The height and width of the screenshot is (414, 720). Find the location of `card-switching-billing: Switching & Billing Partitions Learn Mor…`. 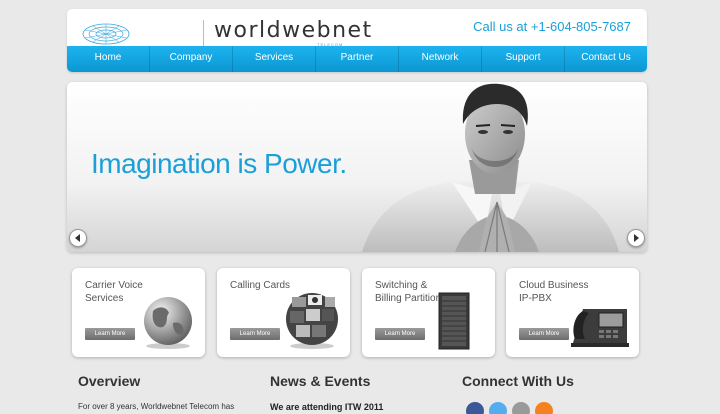

card-switching-billing: Switching & Billing Partitions Learn Mor… is located at coordinates (428, 312).